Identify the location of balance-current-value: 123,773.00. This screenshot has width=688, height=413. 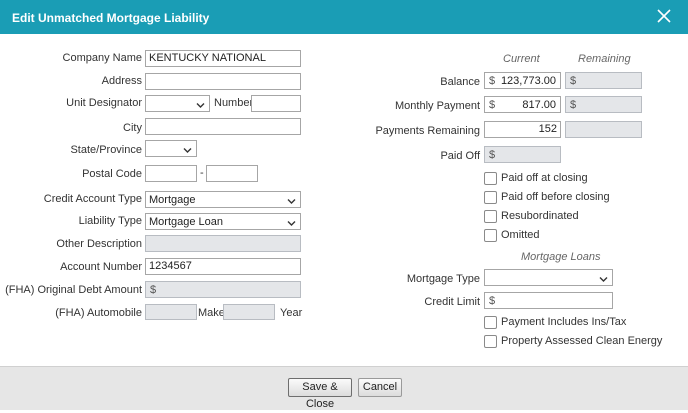
(528, 81).